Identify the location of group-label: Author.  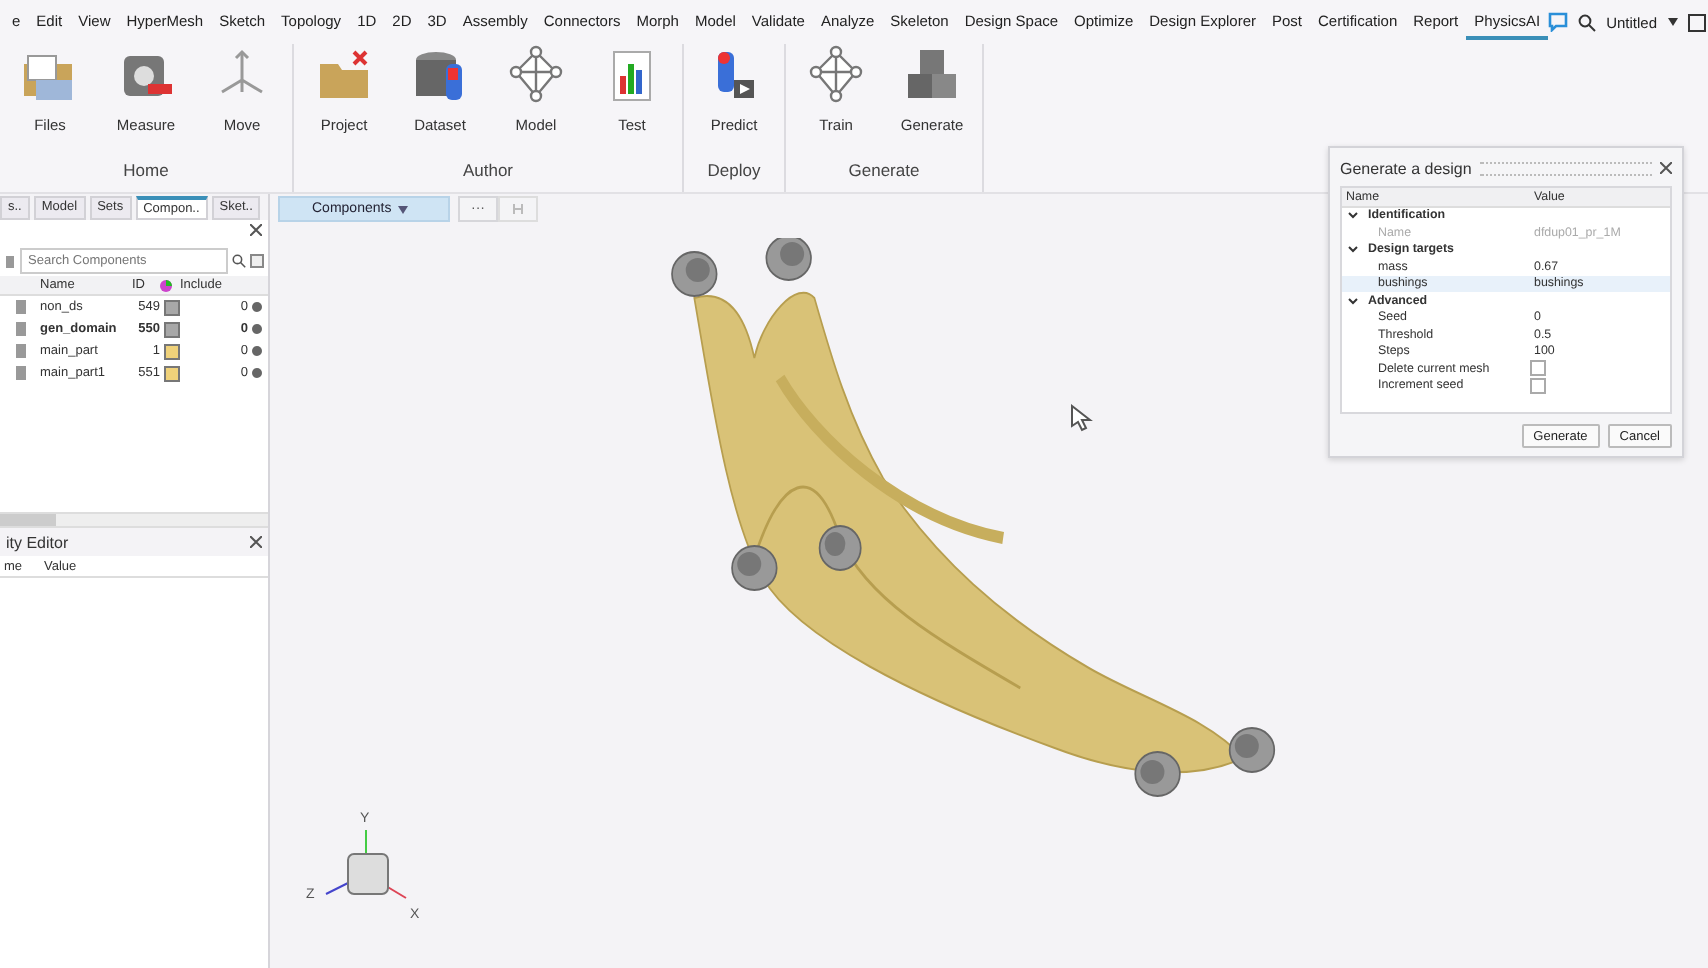
(488, 170).